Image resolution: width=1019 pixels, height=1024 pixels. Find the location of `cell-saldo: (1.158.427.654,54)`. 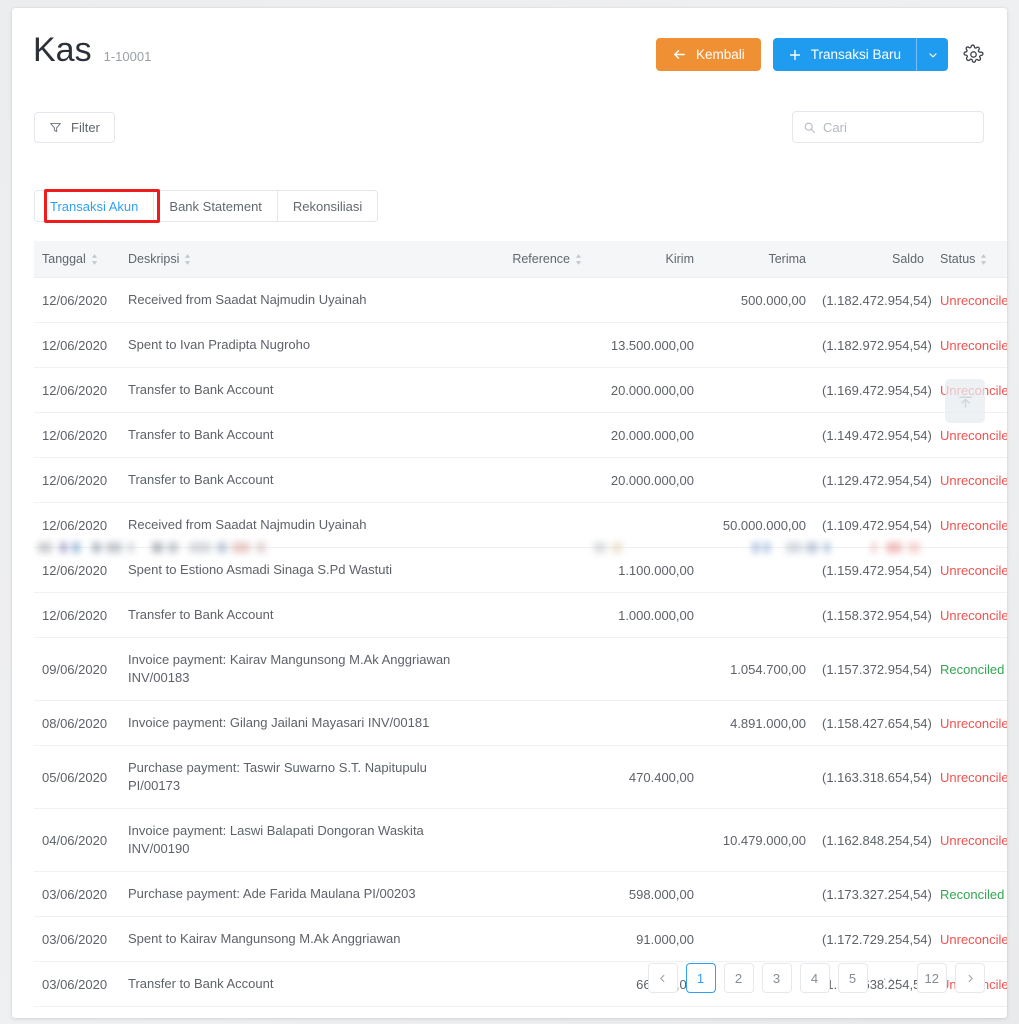

cell-saldo: (1.158.427.654,54) is located at coordinates (873, 723).